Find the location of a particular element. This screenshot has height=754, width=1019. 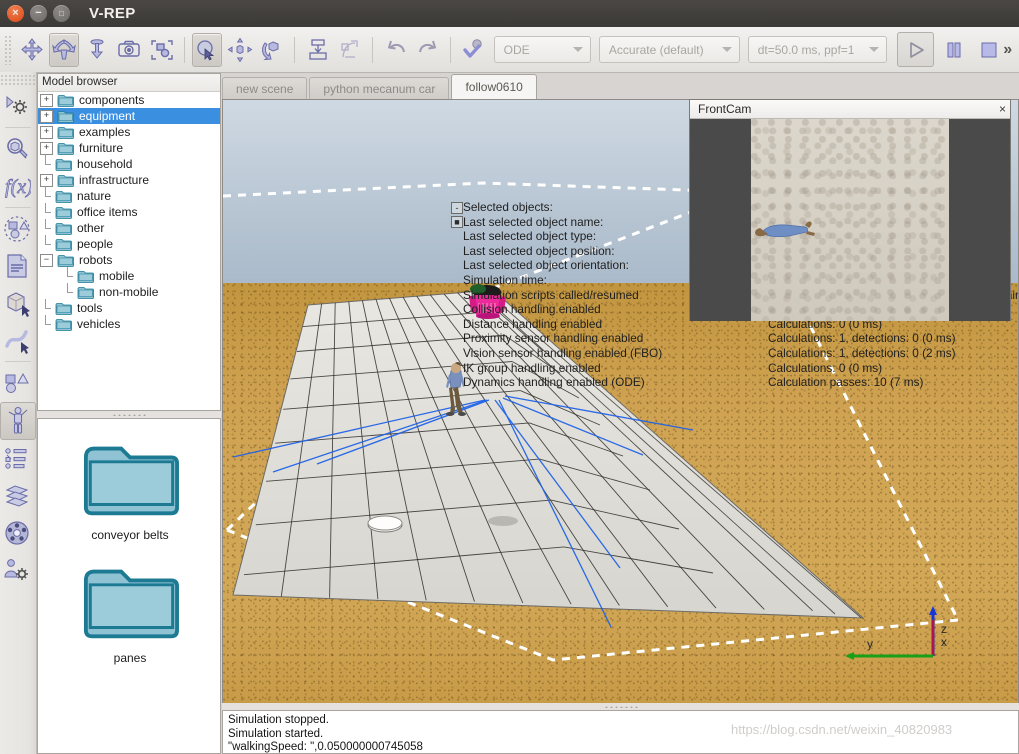

camera-pan-icon is located at coordinates (239, 50).